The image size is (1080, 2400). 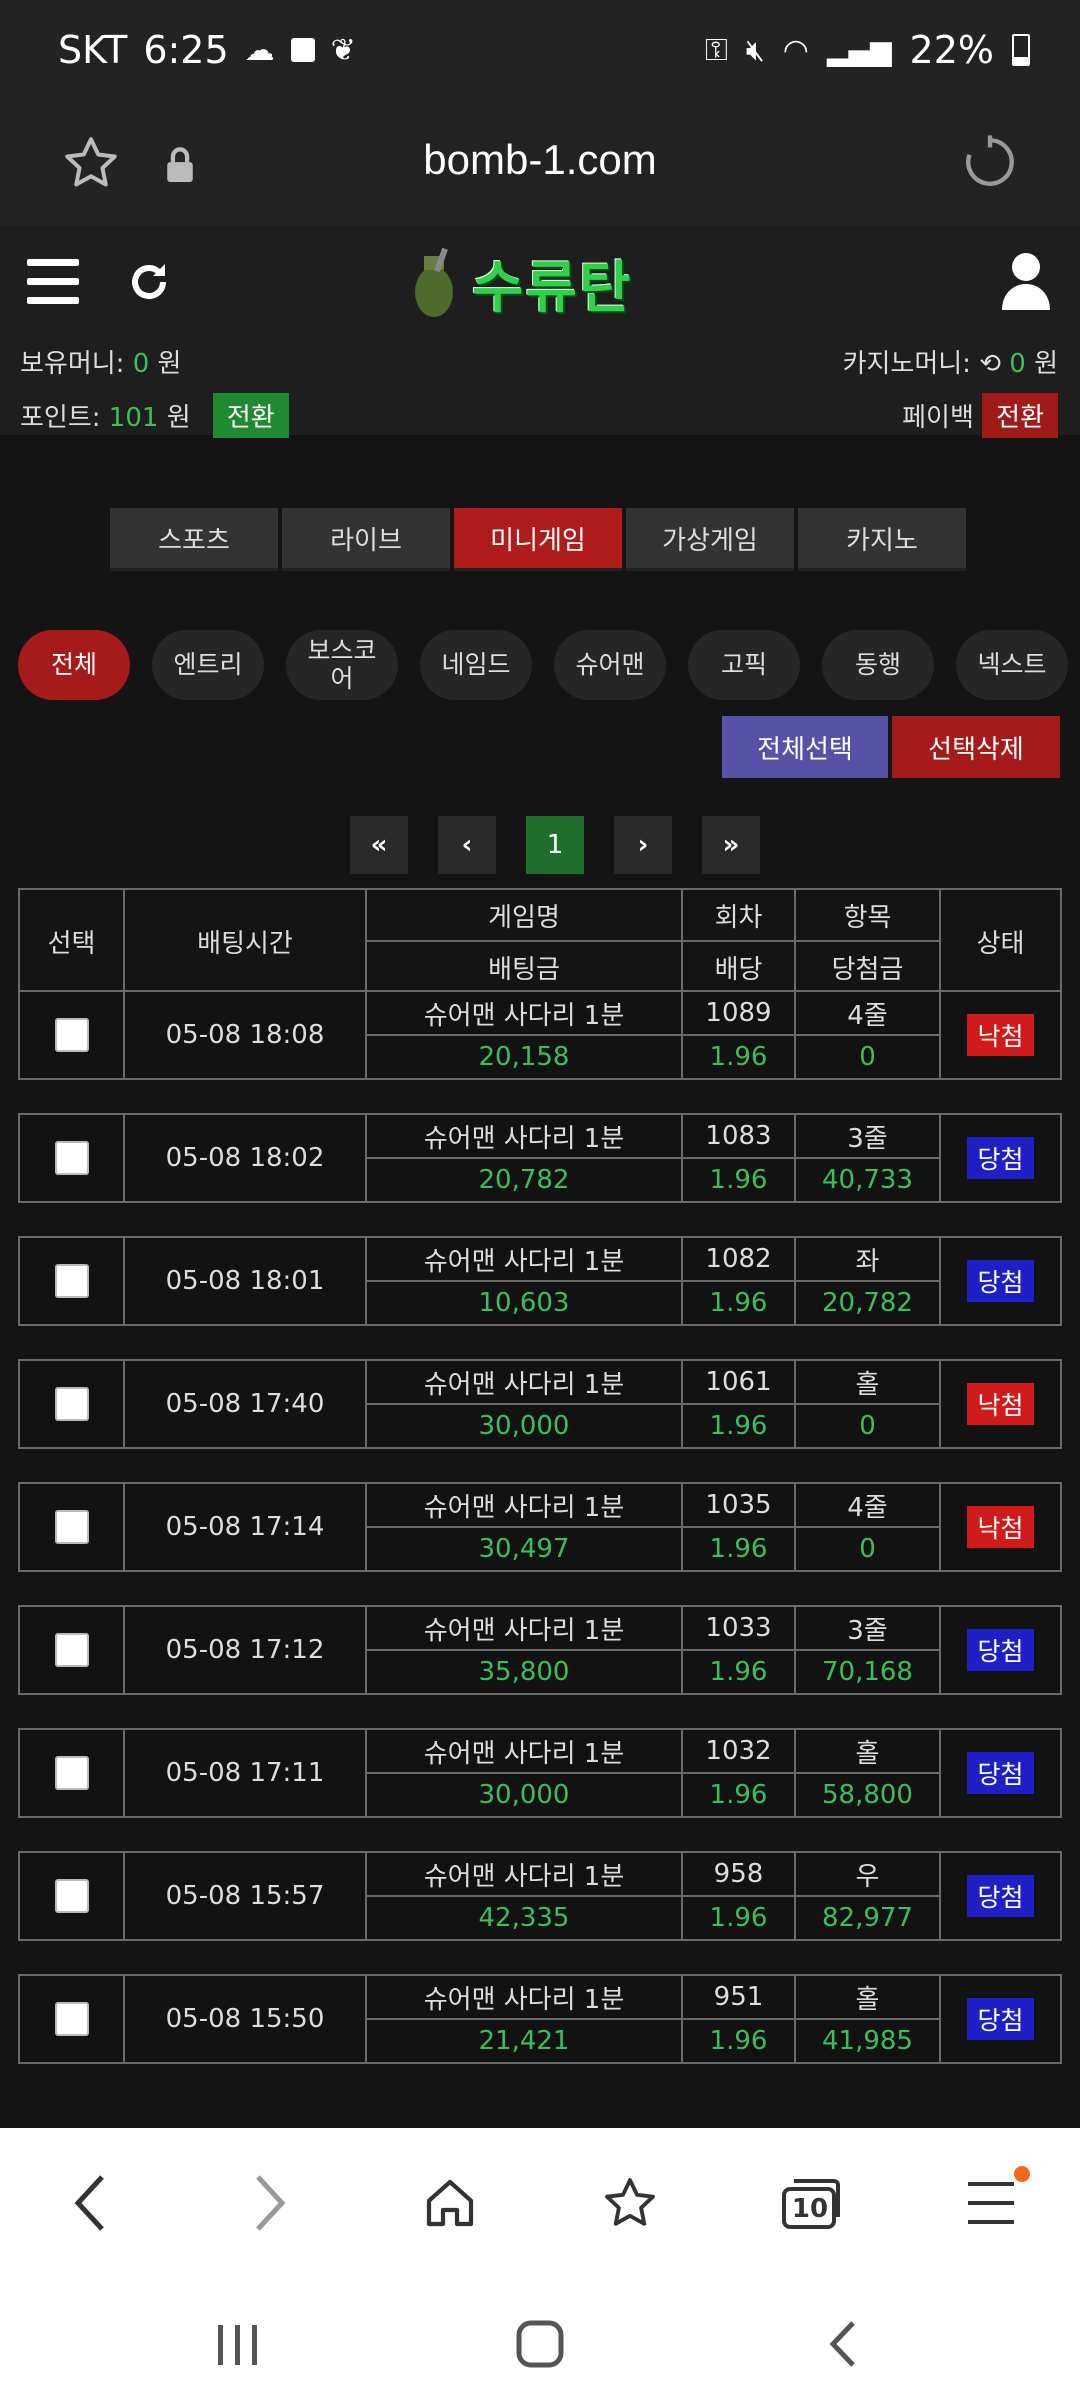 What do you see at coordinates (710, 539) in the screenshot?
I see `tab-3: 가상게임` at bounding box center [710, 539].